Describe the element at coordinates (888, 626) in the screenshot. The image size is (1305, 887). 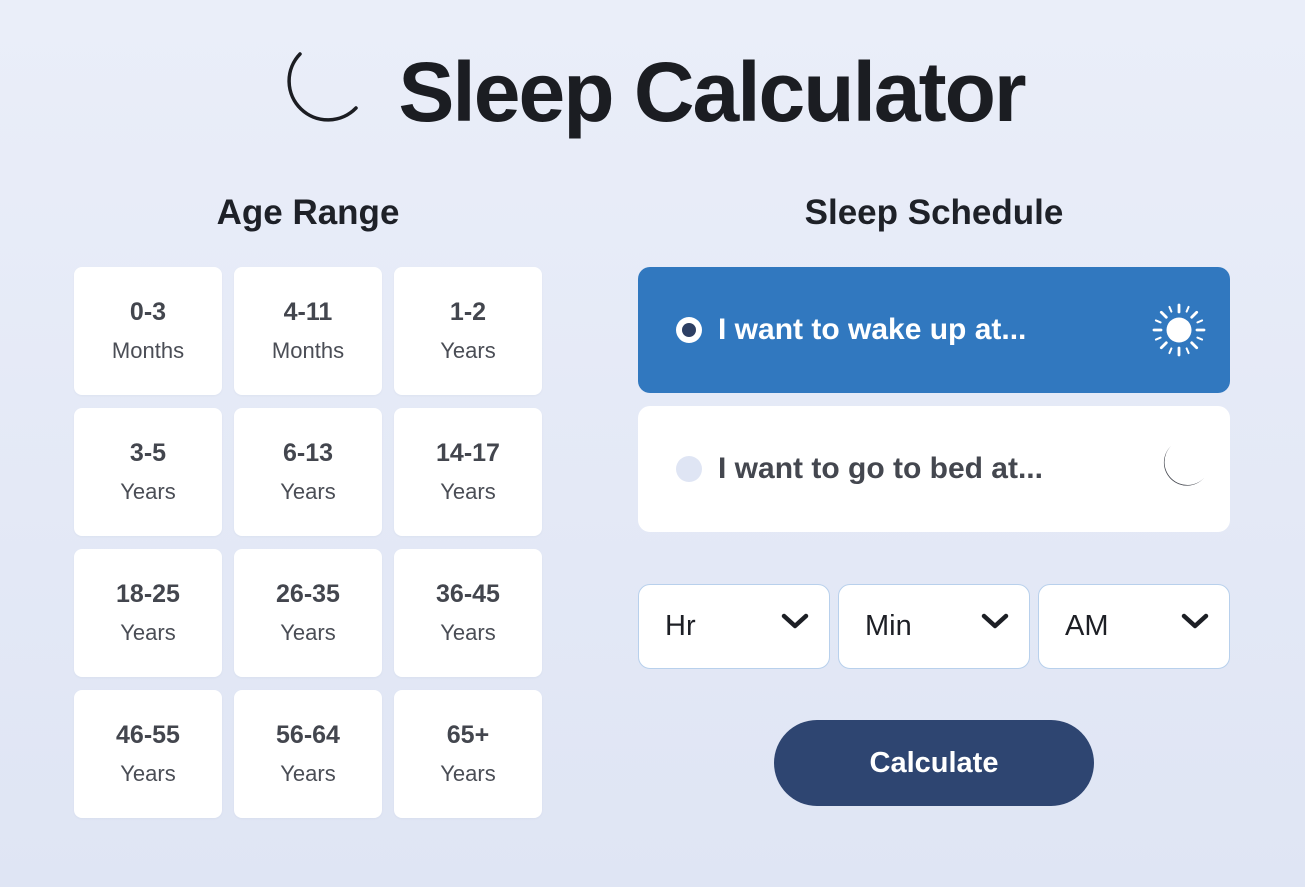
I see `minute-select-value: Min` at that location.